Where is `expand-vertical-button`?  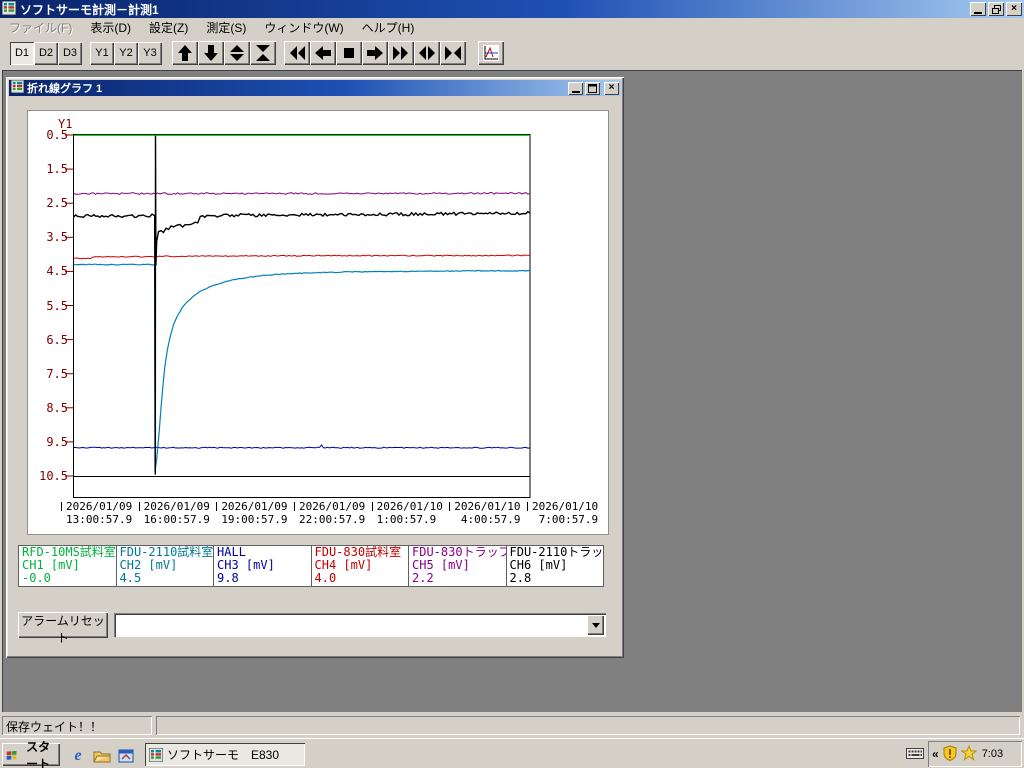 expand-vertical-button is located at coordinates (237, 53).